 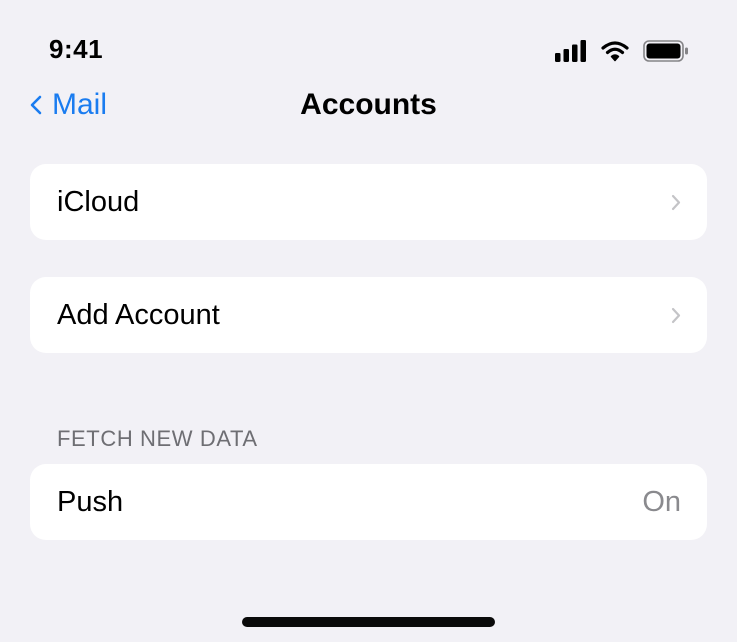 I want to click on status-time: 9:41, so click(x=76, y=49).